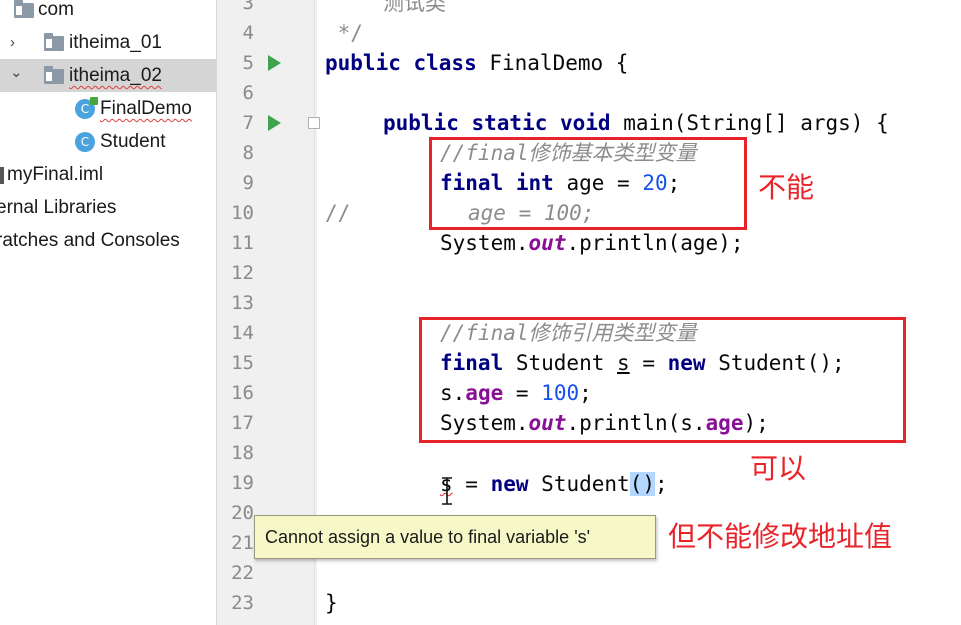 The image size is (961, 625). What do you see at coordinates (133, 141) in the screenshot?
I see `tree-item-label: Student` at bounding box center [133, 141].